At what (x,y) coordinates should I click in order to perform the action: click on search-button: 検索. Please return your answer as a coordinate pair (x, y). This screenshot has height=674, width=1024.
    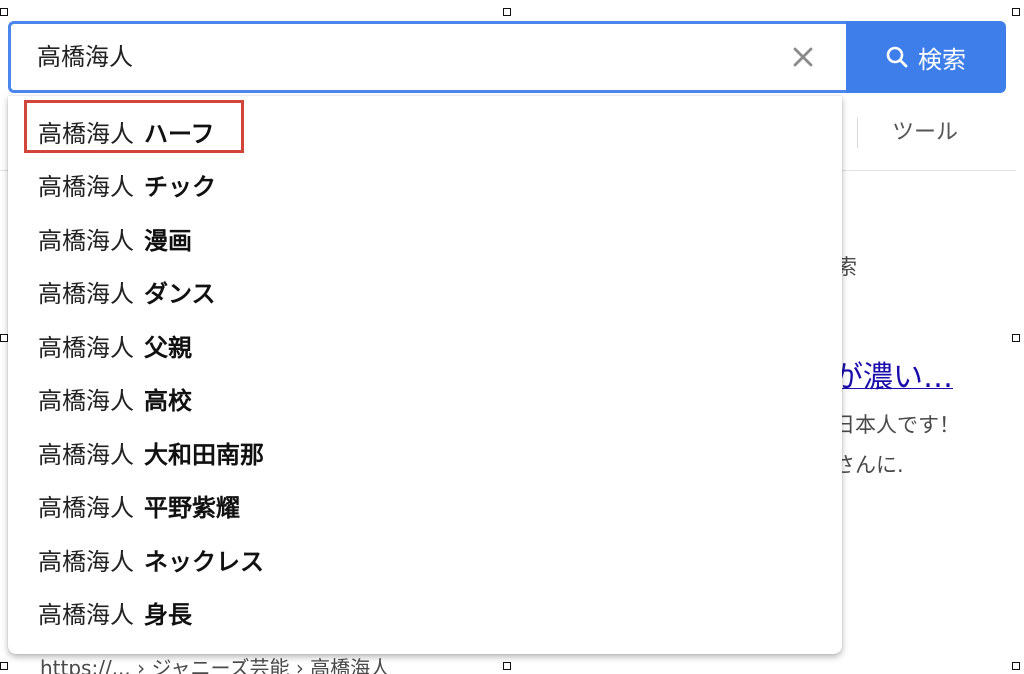
    Looking at the image, I should click on (926, 57).